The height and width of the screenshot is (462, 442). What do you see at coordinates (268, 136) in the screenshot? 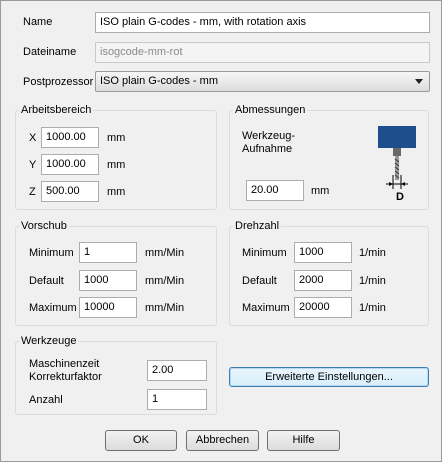
I see `tool-holder-label-line1: Werkzeug-` at bounding box center [268, 136].